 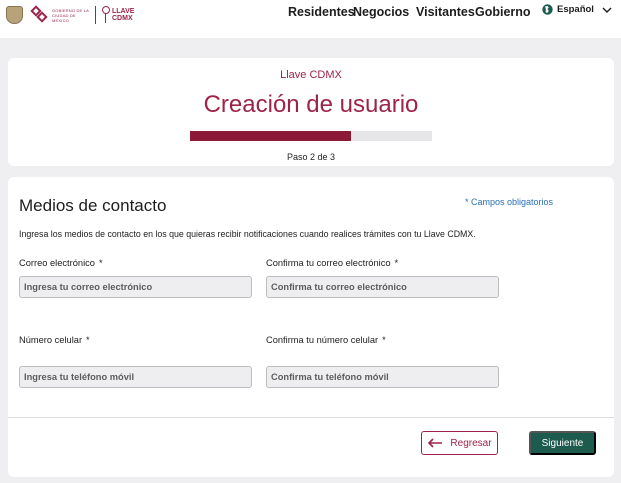 I want to click on form-divider, so click(x=311, y=417).